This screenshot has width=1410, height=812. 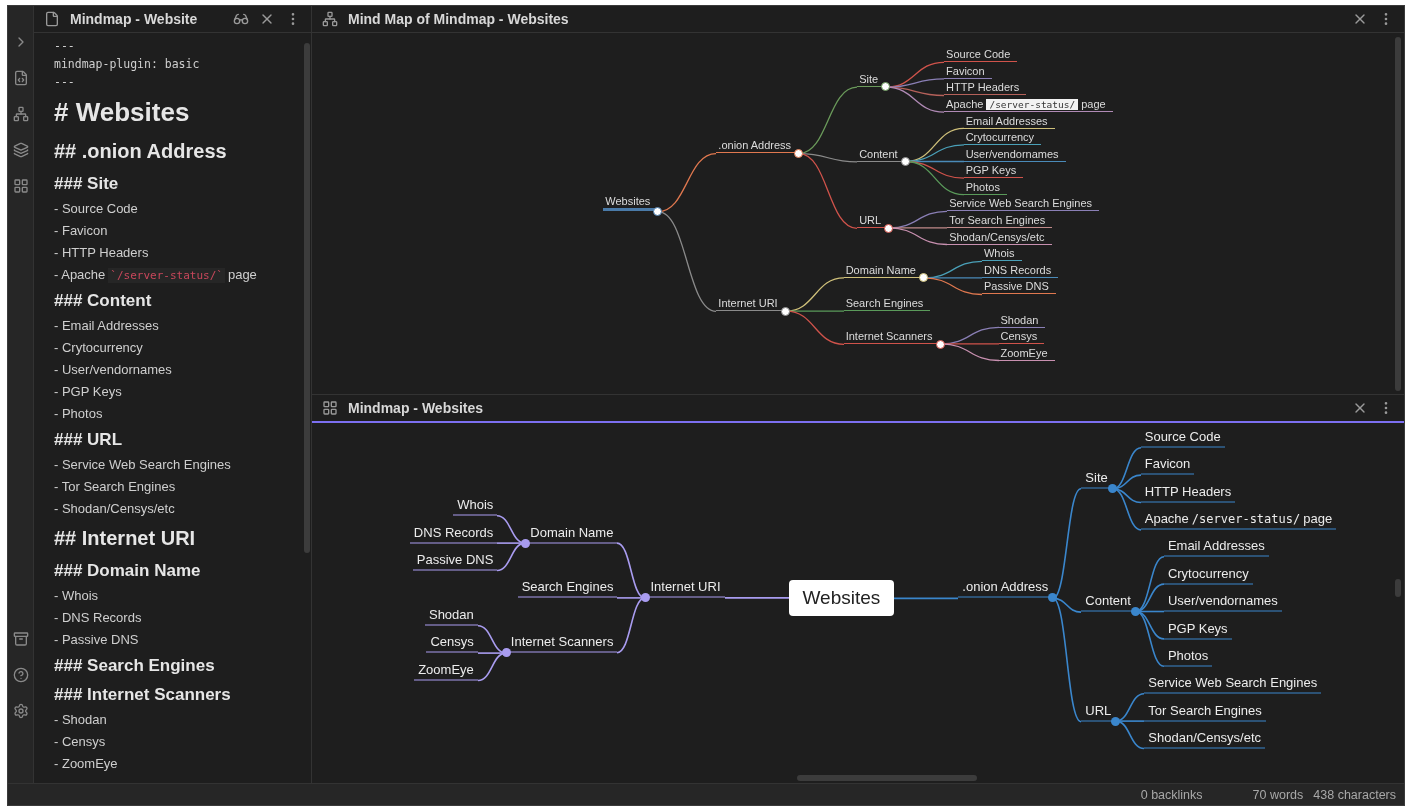 I want to click on list-item: - Crytocurrency, so click(x=99, y=348).